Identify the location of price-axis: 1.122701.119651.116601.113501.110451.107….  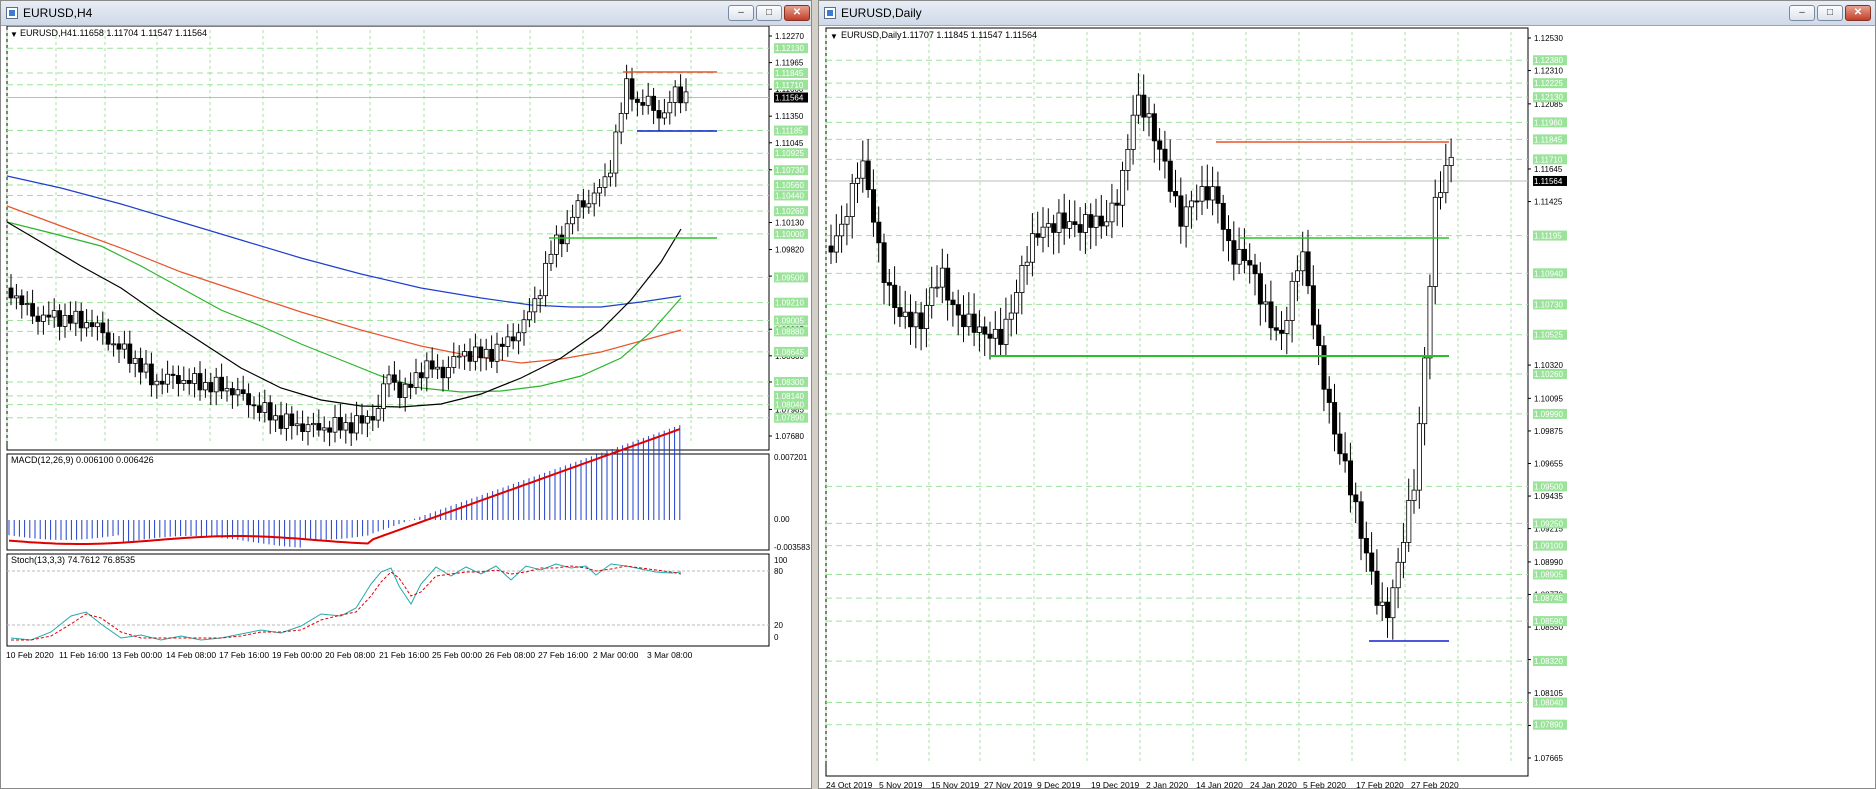
(788, 236).